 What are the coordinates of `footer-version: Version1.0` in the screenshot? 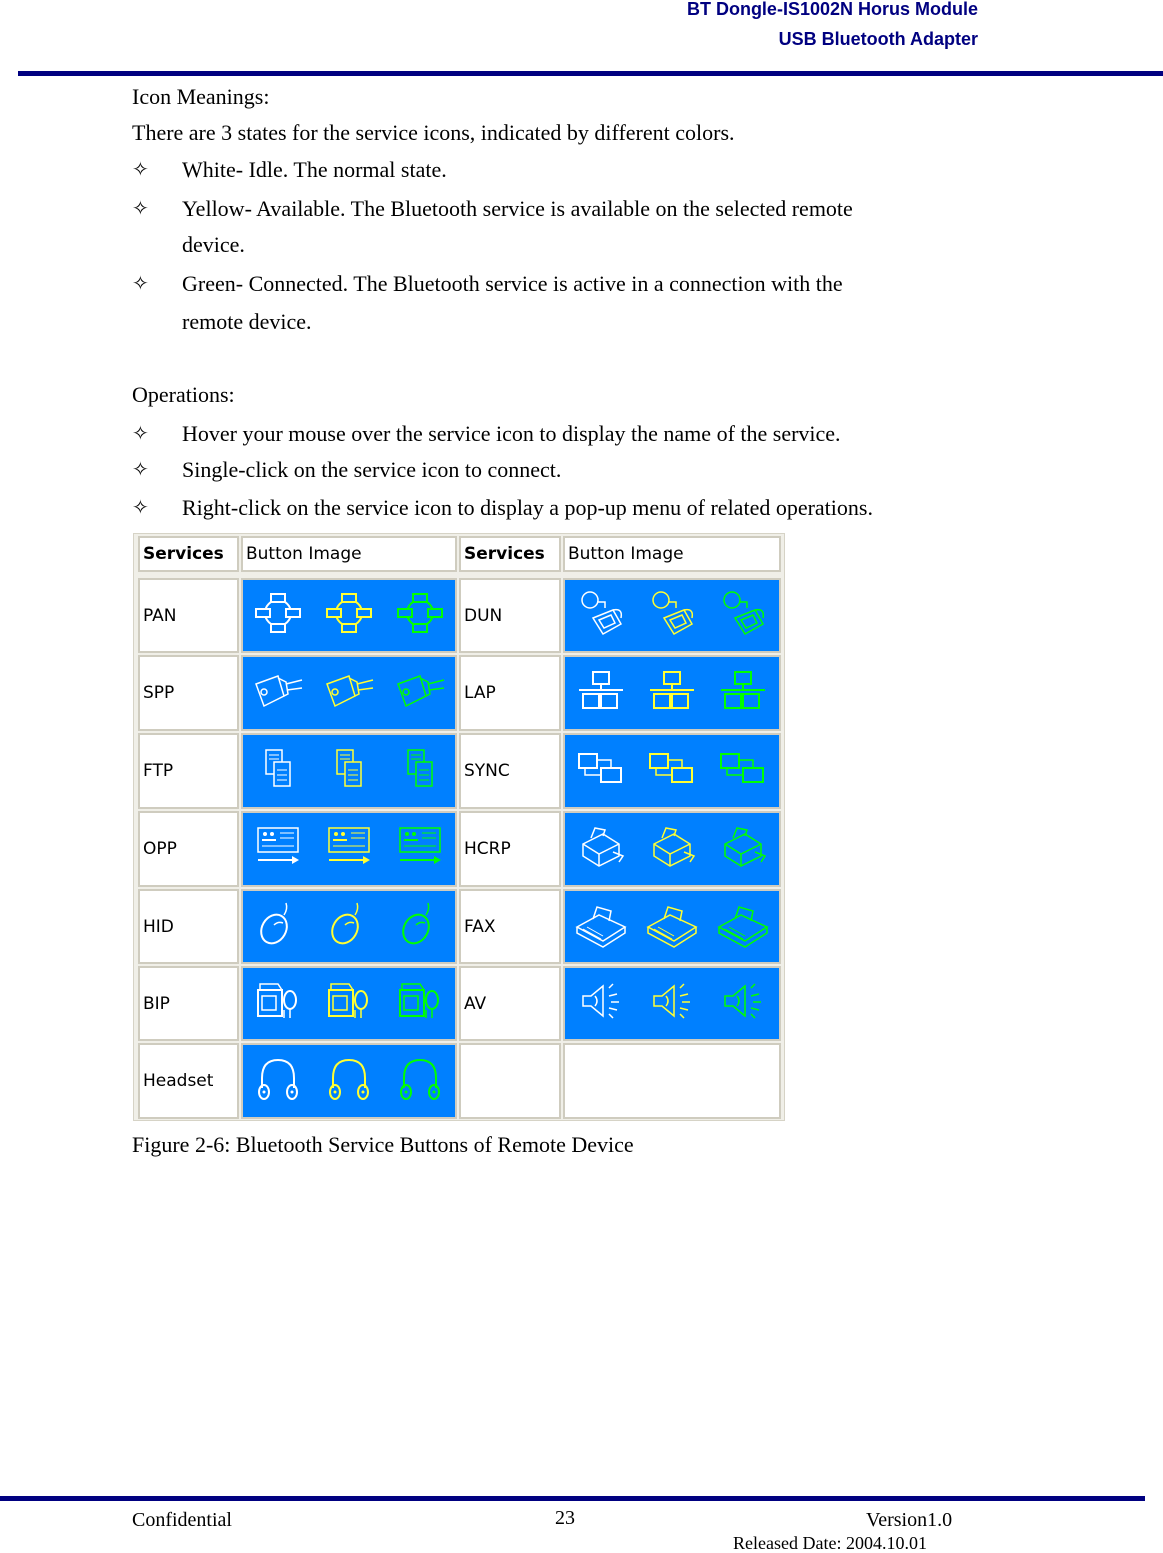 It's located at (909, 1520).